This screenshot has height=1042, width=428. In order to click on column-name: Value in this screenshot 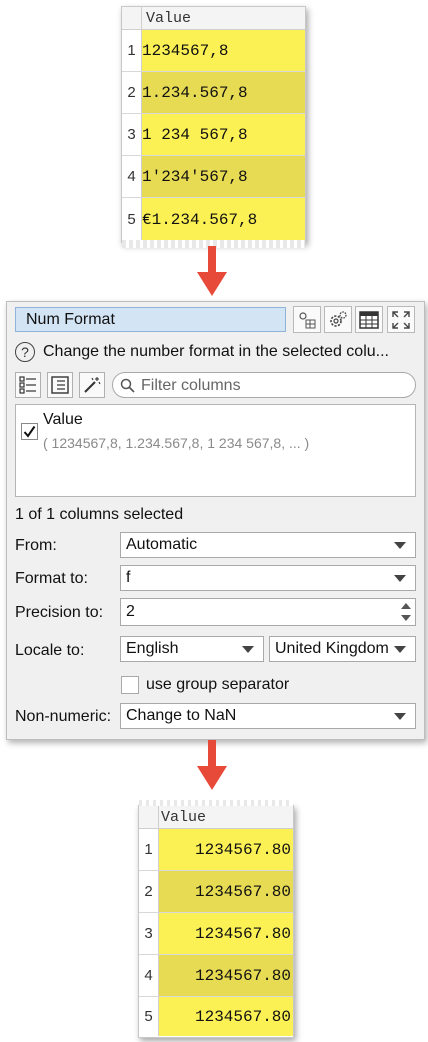, I will do `click(63, 420)`.